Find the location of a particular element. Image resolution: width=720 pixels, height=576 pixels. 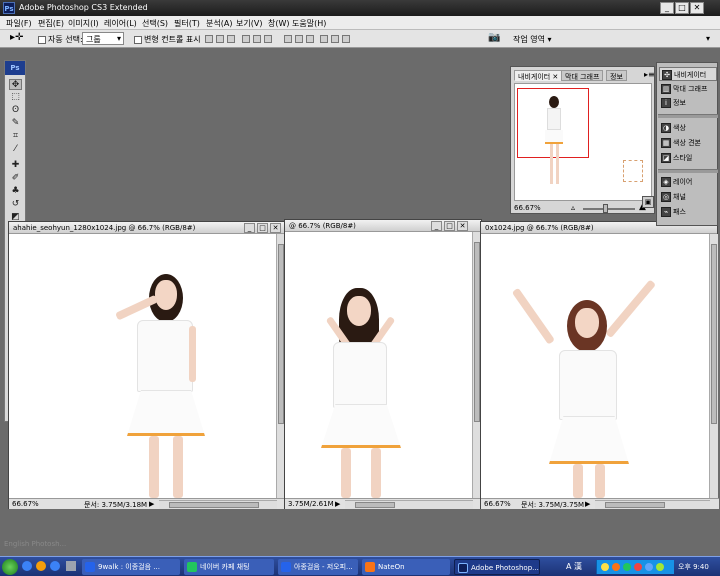

doc1-horizontal-scrollbar is located at coordinates (218, 504).